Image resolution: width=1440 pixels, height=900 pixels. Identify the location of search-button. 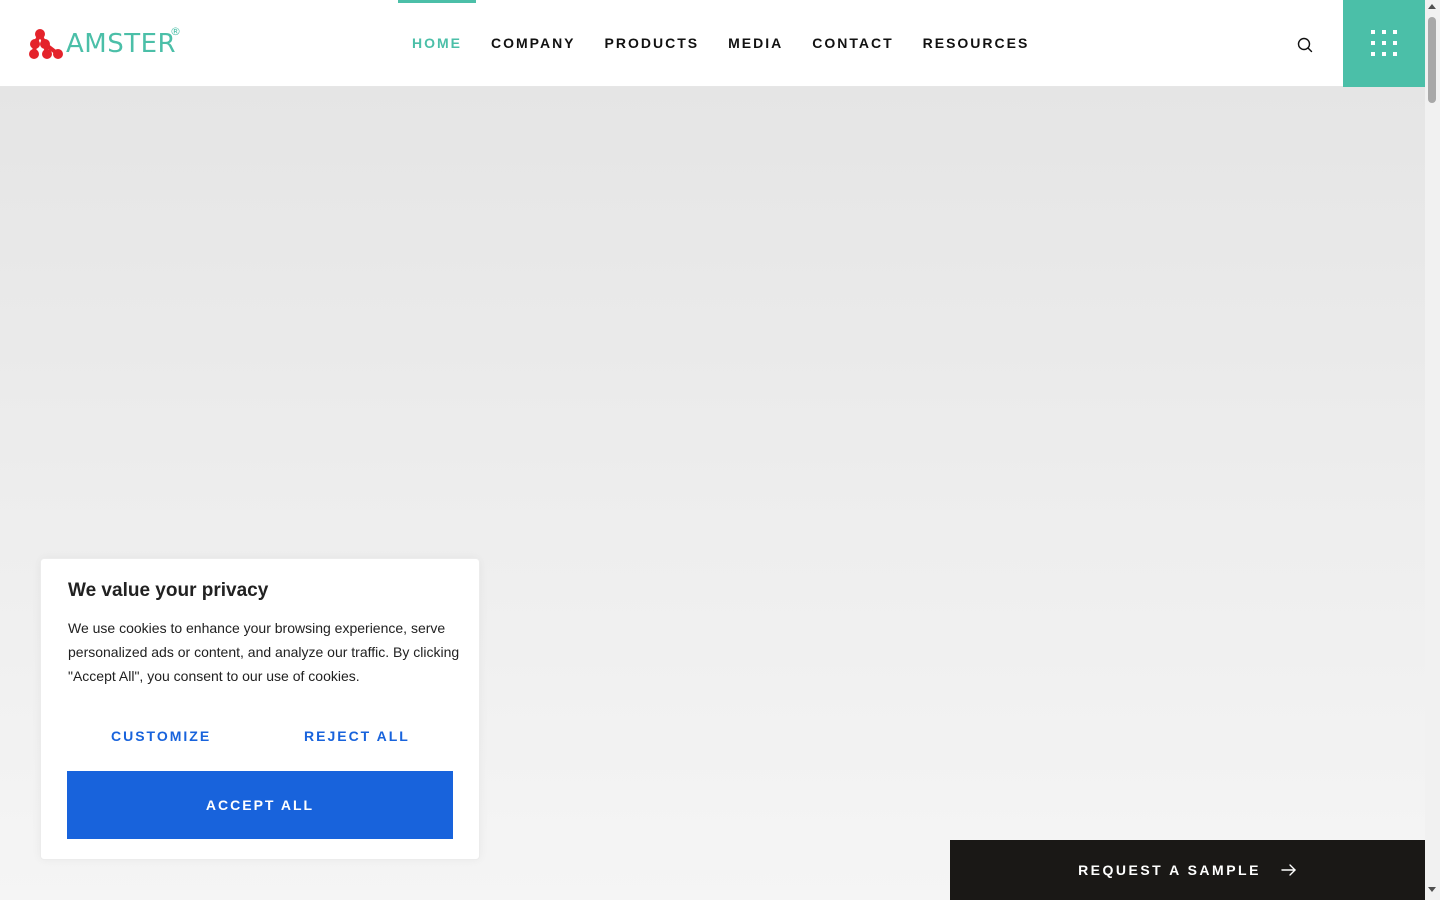
(1305, 45).